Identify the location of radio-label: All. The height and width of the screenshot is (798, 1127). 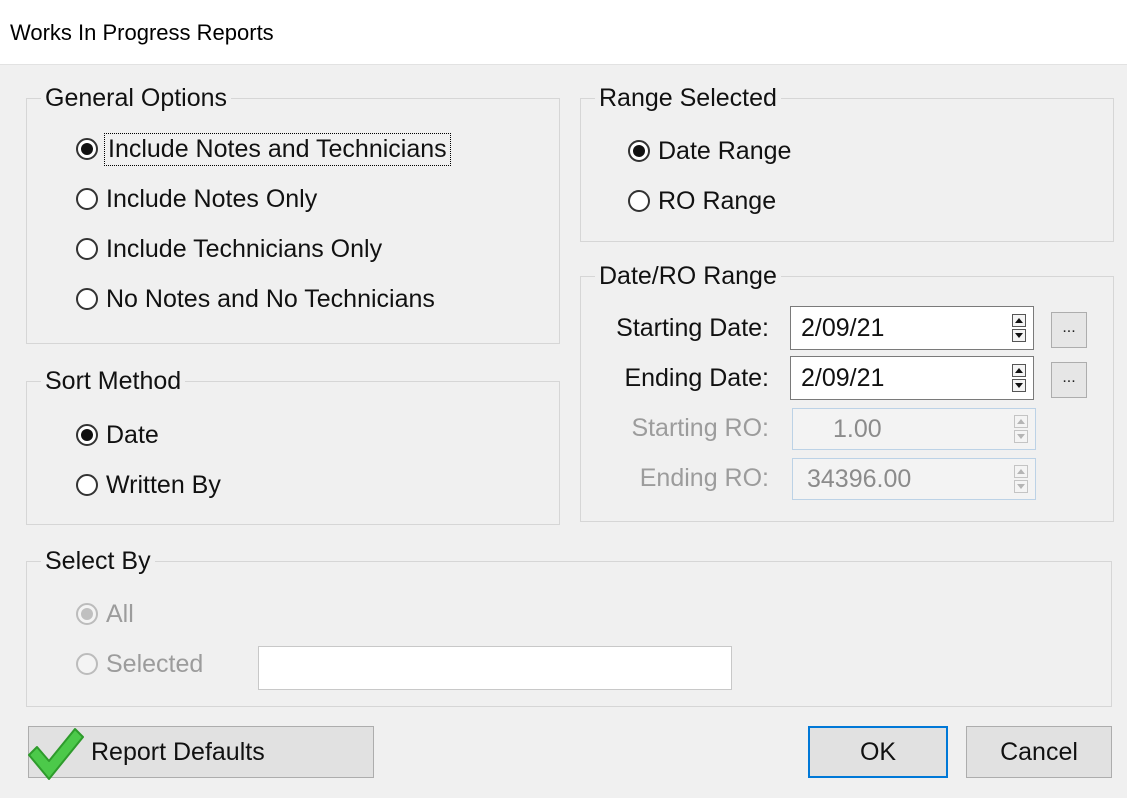
(120, 613).